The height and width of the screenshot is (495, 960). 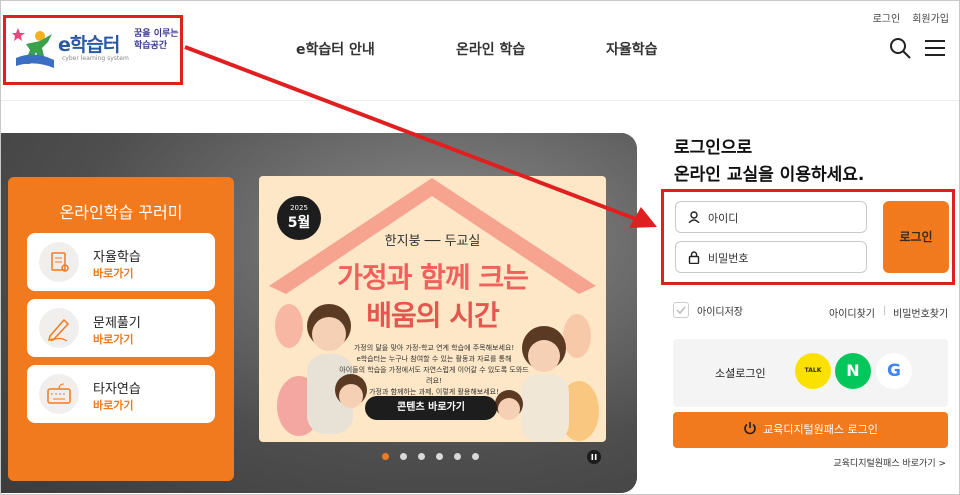 I want to click on digital-onepass-label: 교육디지털원패스 로그인, so click(x=820, y=429).